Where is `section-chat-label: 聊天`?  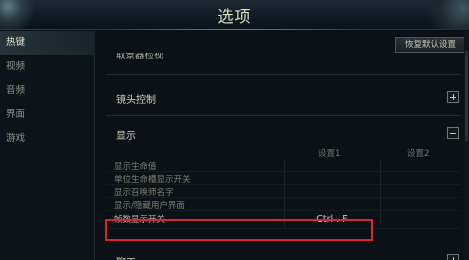 section-chat-label: 聊天 is located at coordinates (126, 257).